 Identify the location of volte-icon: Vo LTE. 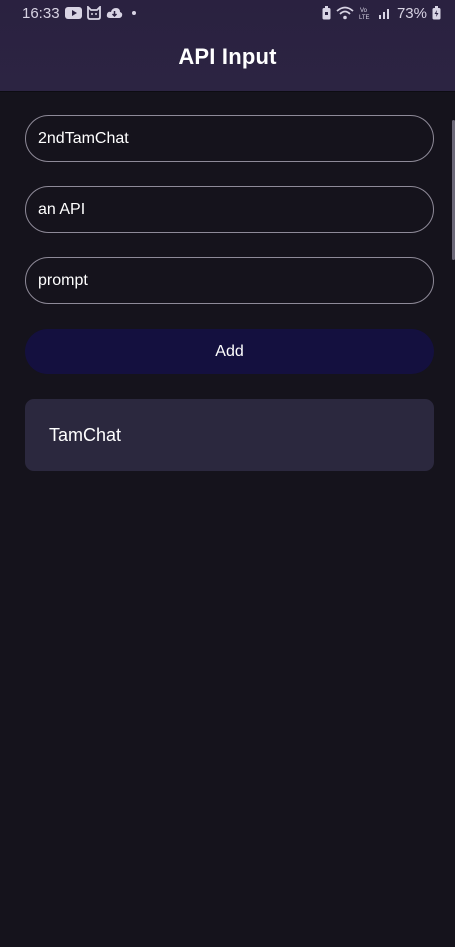
(366, 13).